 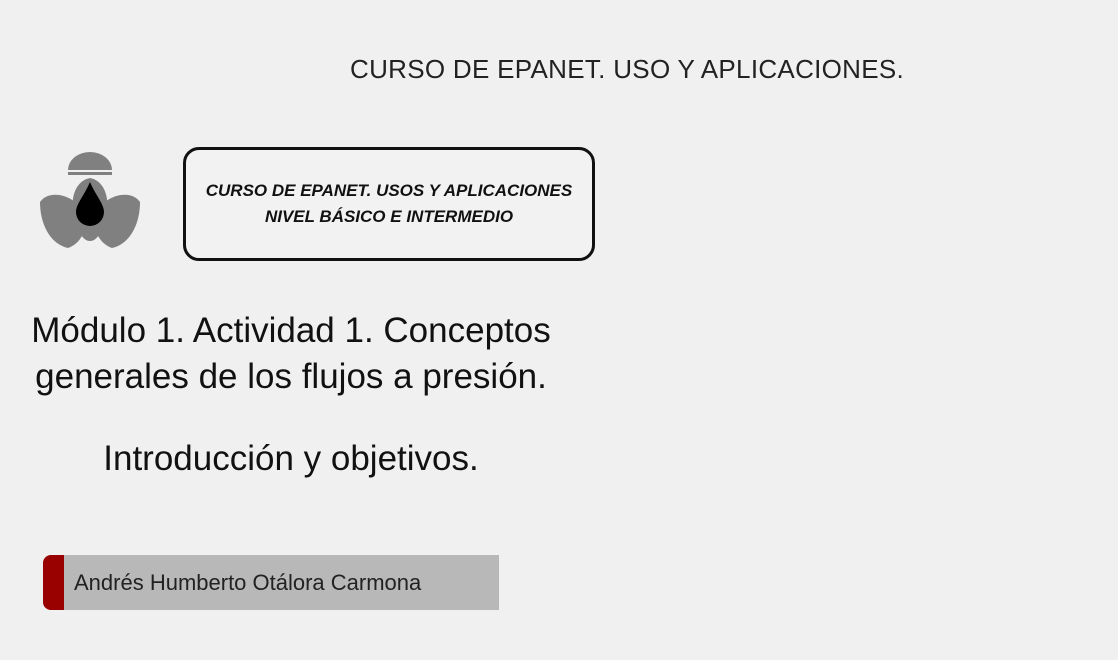 I want to click on author-accent-stripe, so click(x=53, y=582).